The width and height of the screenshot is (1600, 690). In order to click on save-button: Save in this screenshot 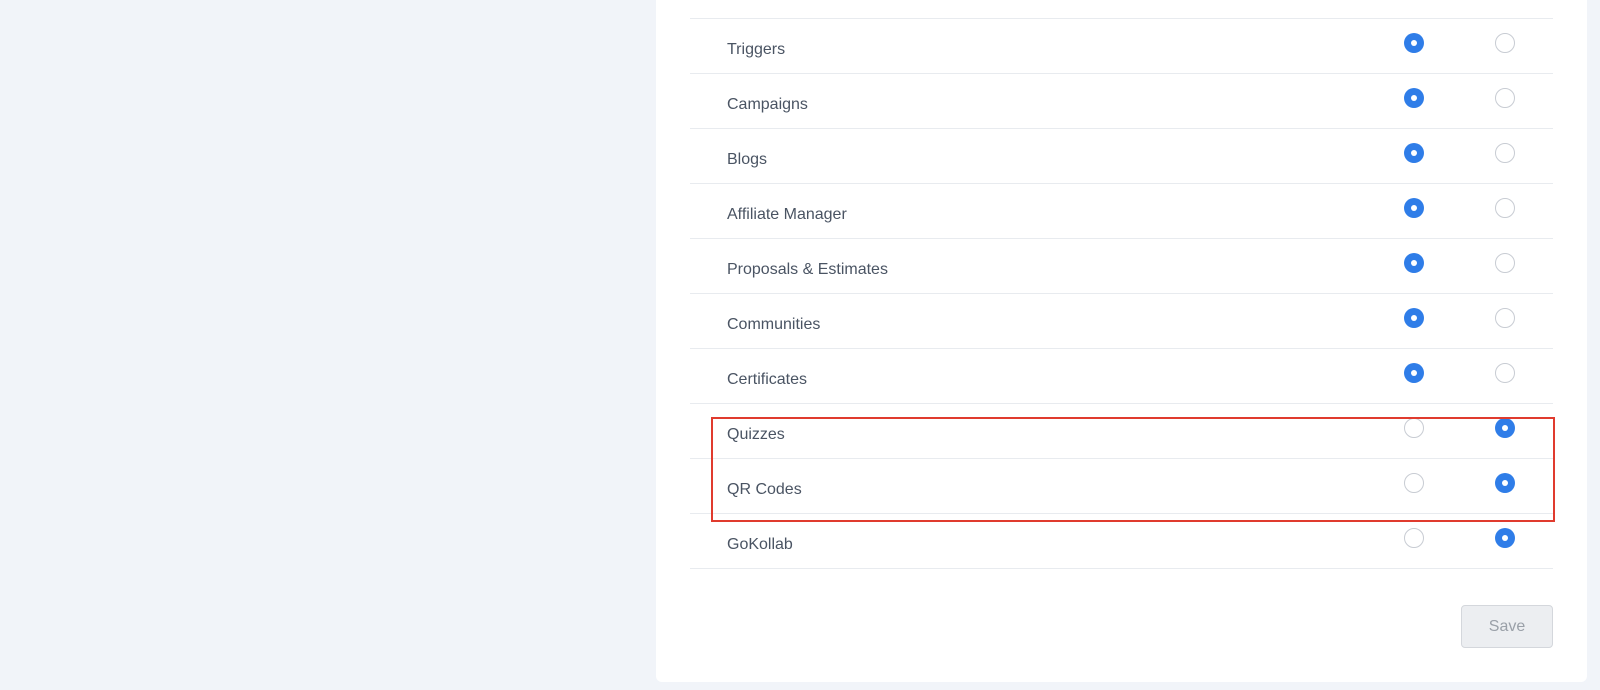, I will do `click(1507, 626)`.